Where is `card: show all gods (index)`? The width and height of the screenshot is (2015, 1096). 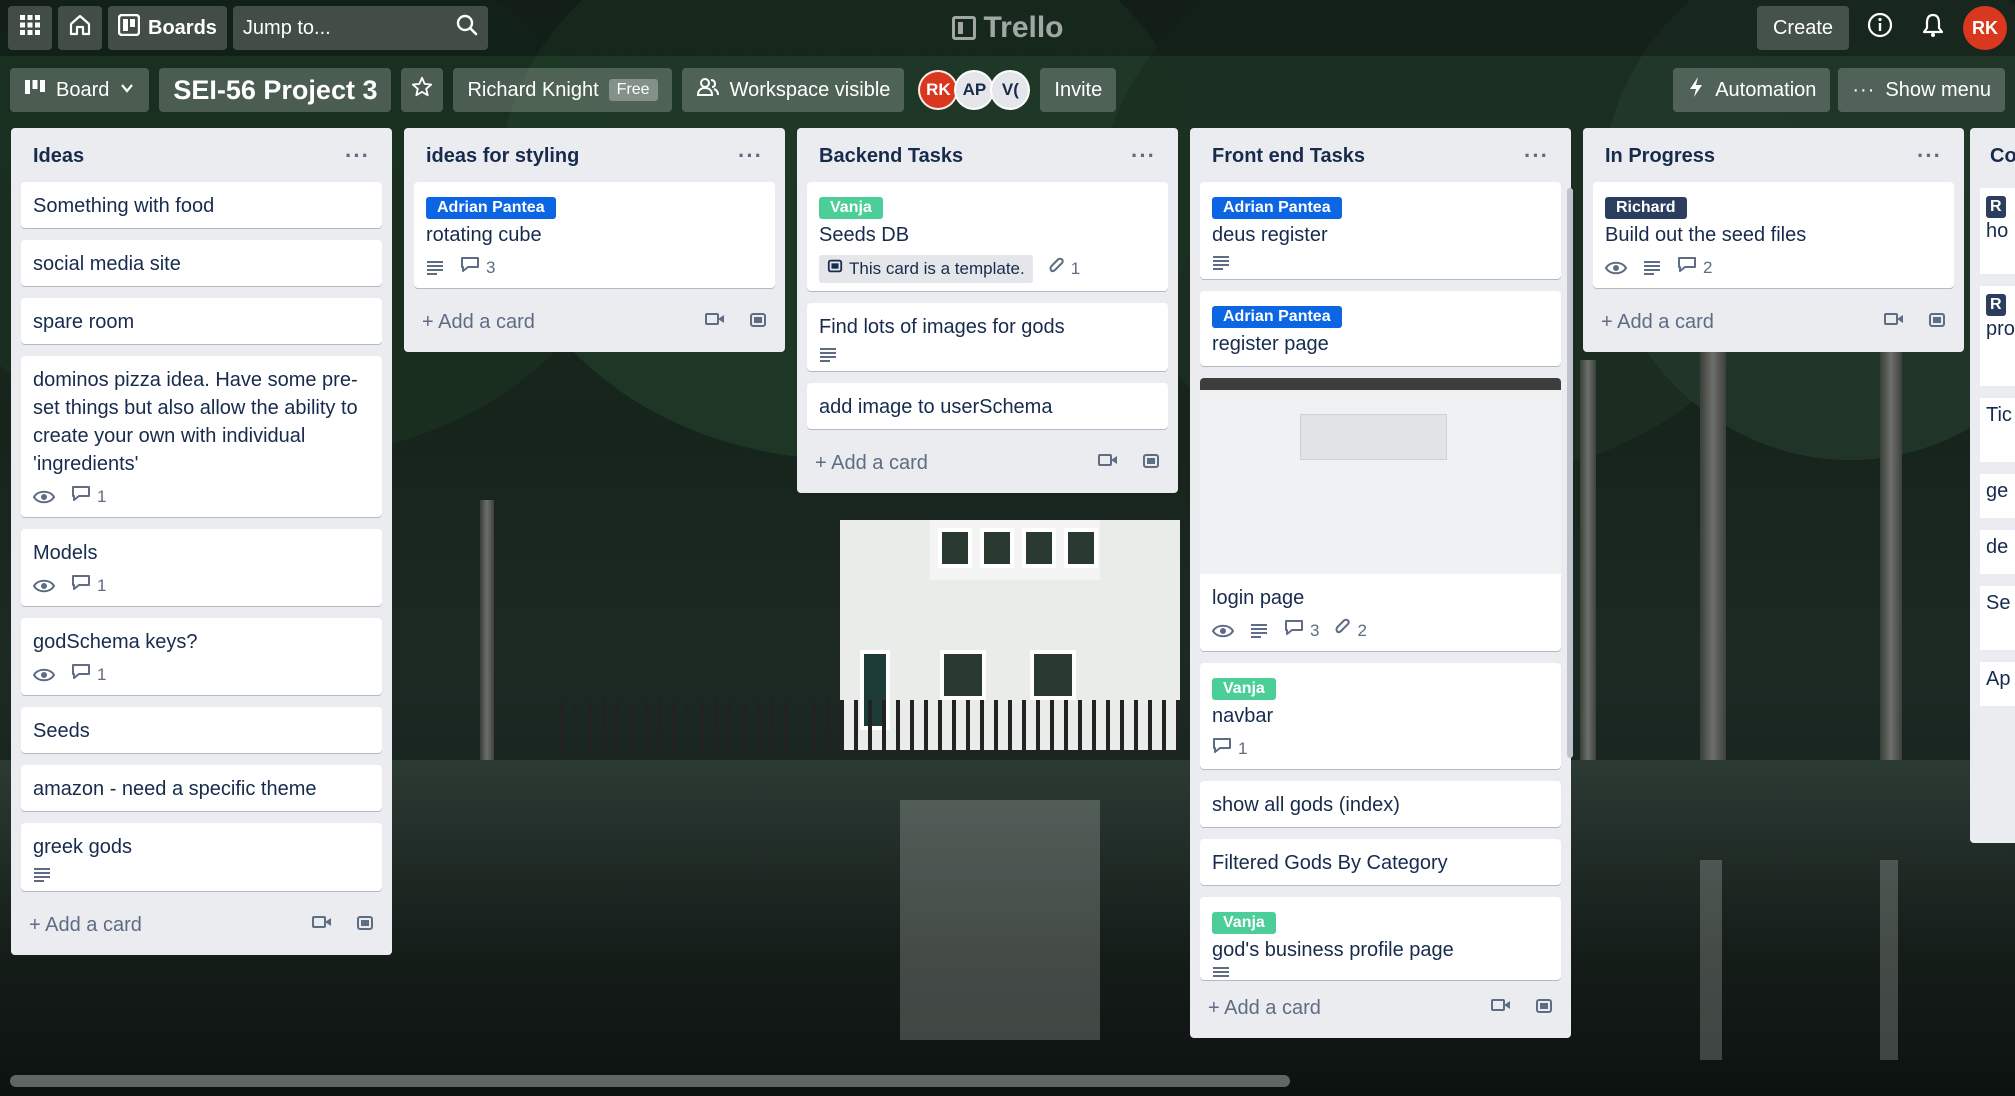 card: show all gods (index) is located at coordinates (1380, 804).